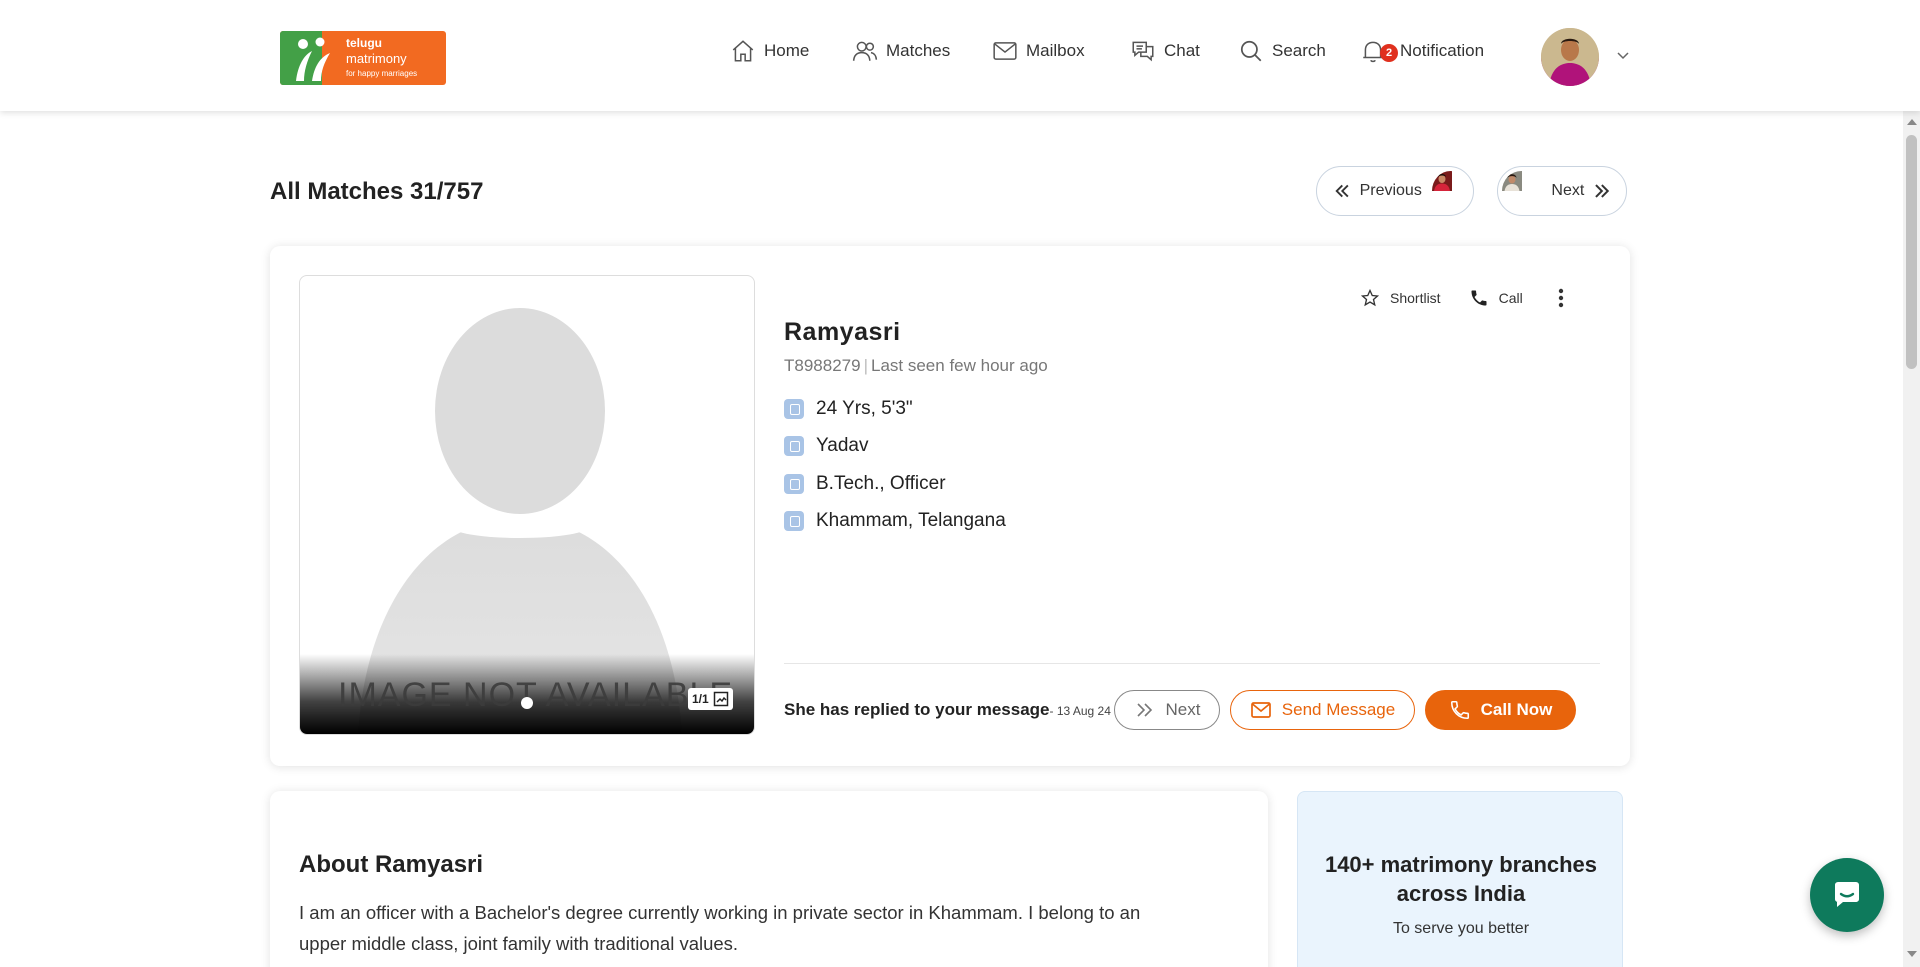 Image resolution: width=1920 pixels, height=967 pixels. Describe the element at coordinates (1623, 55) in the screenshot. I see `chevron-down-icon` at that location.